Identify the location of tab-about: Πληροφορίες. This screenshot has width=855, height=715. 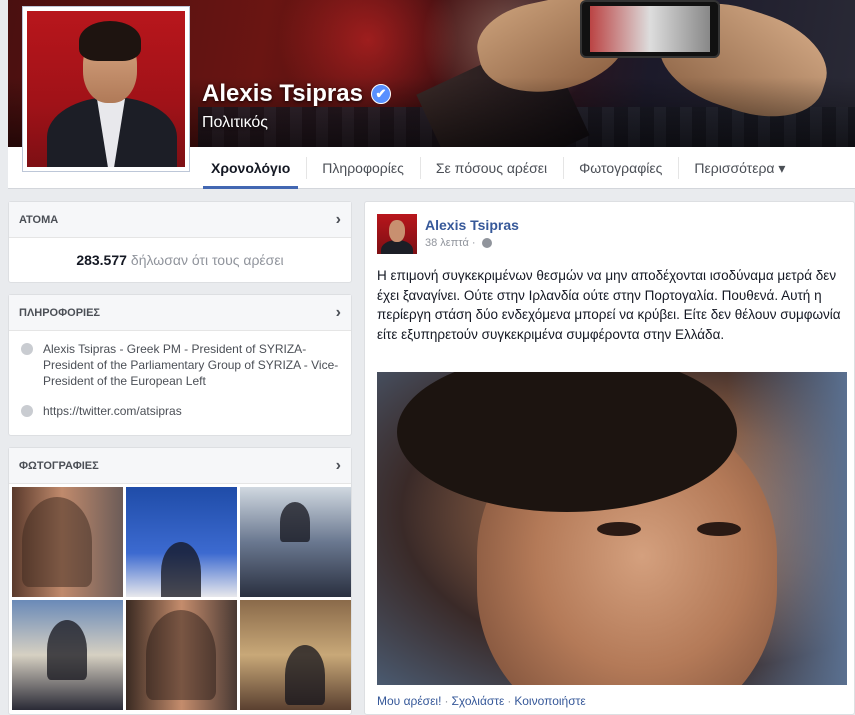
(363, 168).